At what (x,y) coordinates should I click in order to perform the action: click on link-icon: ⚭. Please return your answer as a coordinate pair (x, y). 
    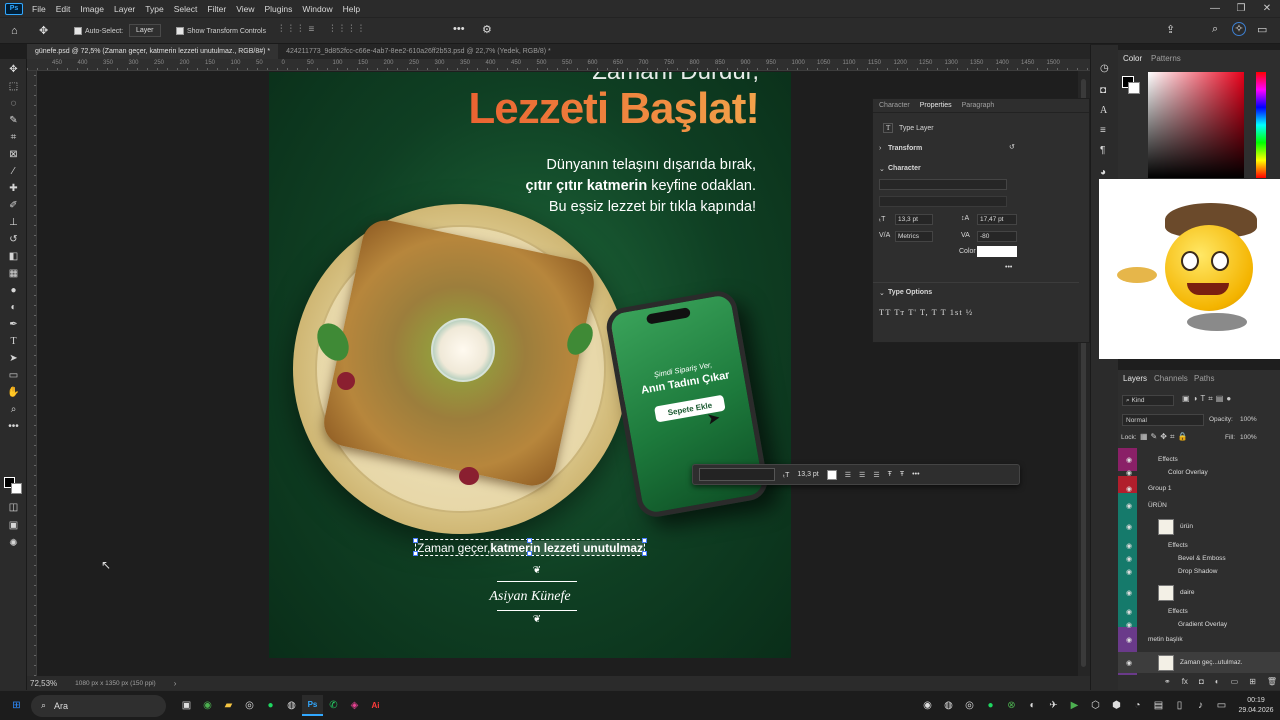
    Looking at the image, I should click on (1167, 681).